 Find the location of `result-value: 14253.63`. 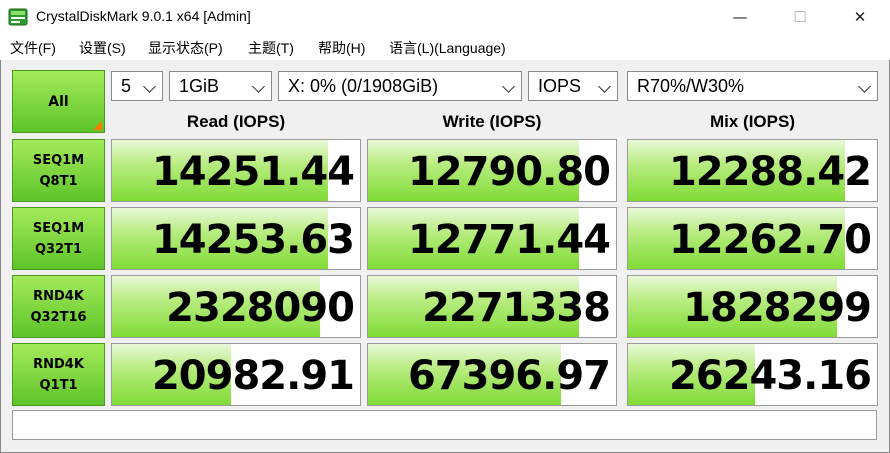

result-value: 14253.63 is located at coordinates (253, 240).